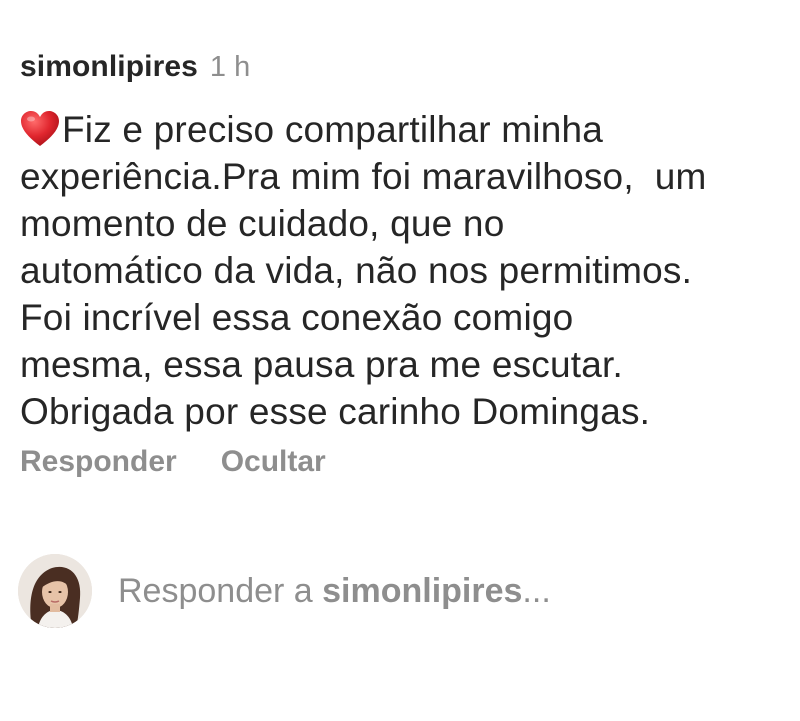 This screenshot has height=721, width=800. What do you see at coordinates (98, 462) in the screenshot?
I see `reply-button: Responder` at bounding box center [98, 462].